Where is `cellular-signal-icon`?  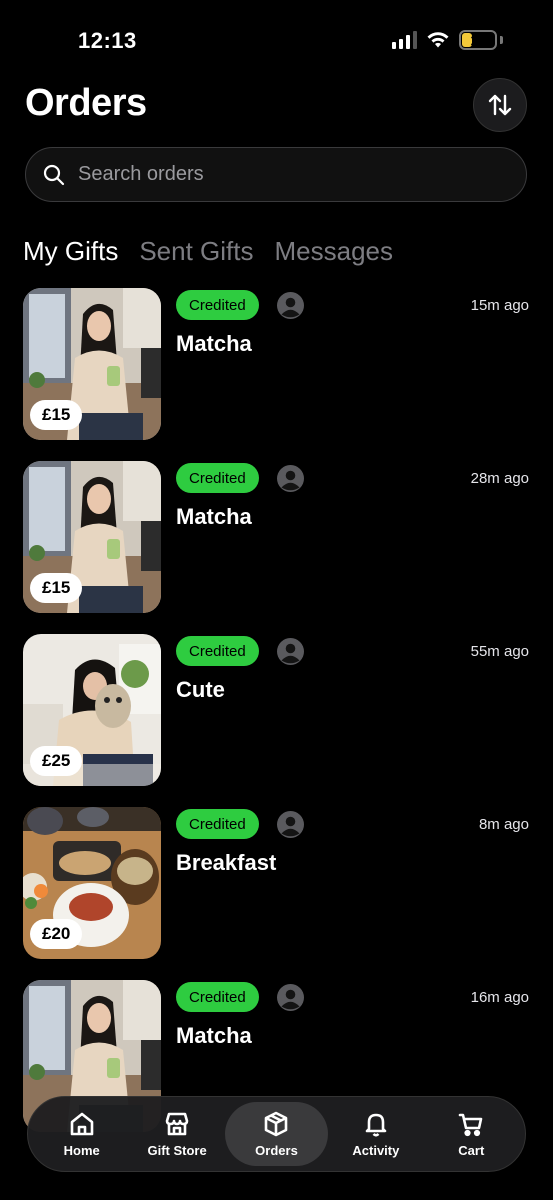 cellular-signal-icon is located at coordinates (404, 40).